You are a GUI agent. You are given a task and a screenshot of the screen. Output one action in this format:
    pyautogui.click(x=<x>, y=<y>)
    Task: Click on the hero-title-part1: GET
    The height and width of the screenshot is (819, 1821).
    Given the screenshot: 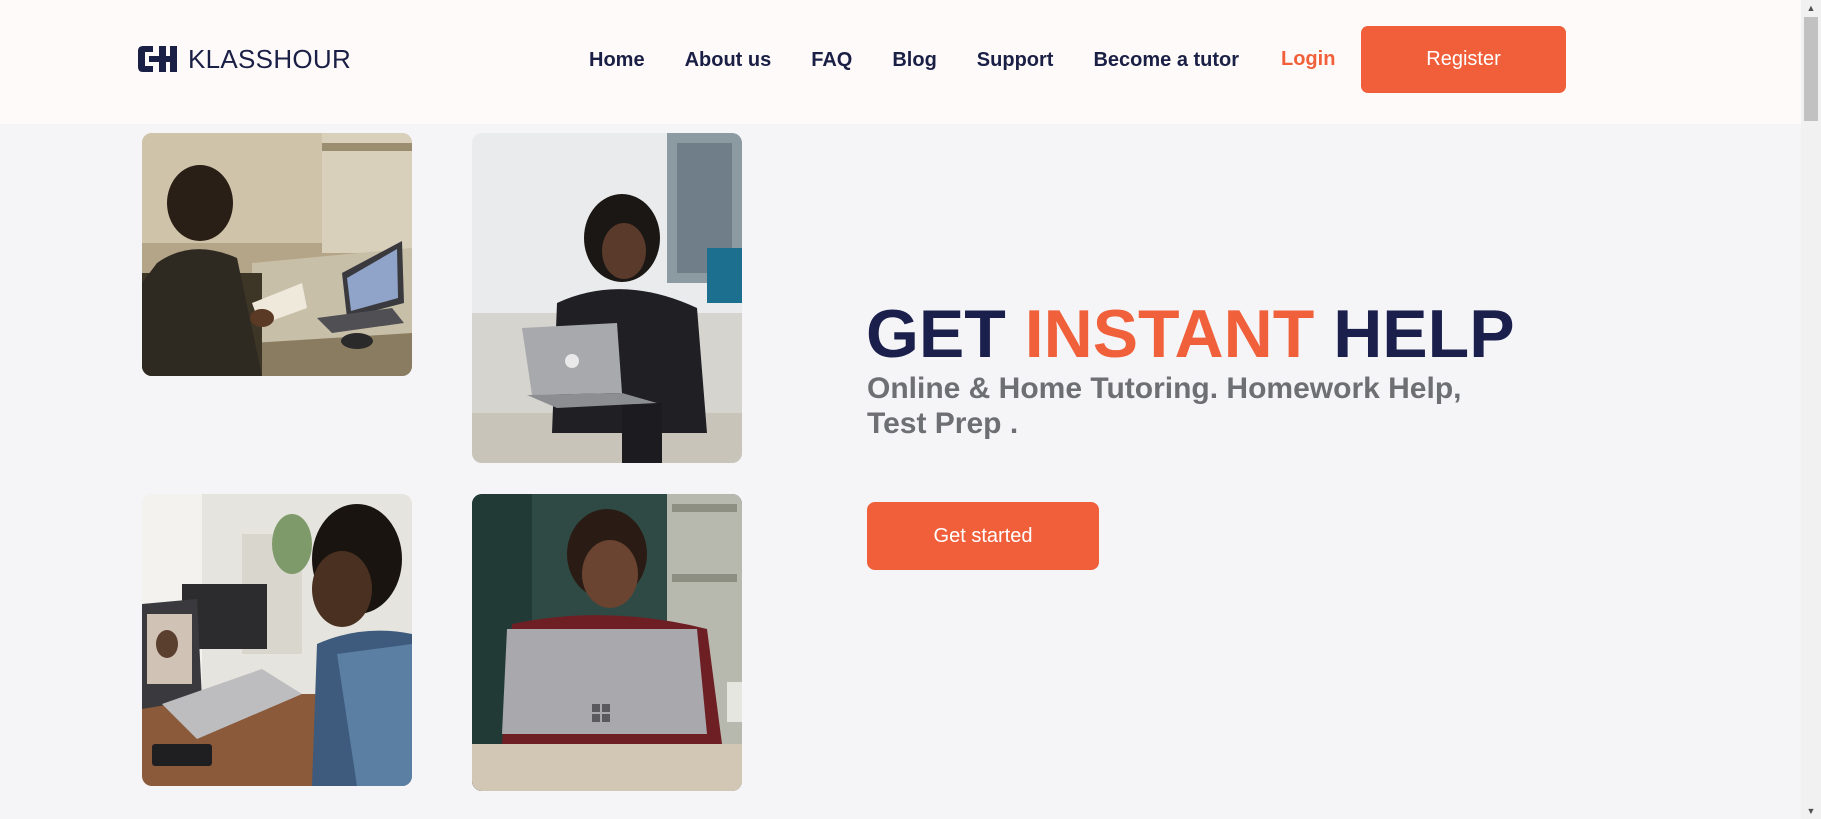 What is the action you would take?
    pyautogui.click(x=945, y=334)
    